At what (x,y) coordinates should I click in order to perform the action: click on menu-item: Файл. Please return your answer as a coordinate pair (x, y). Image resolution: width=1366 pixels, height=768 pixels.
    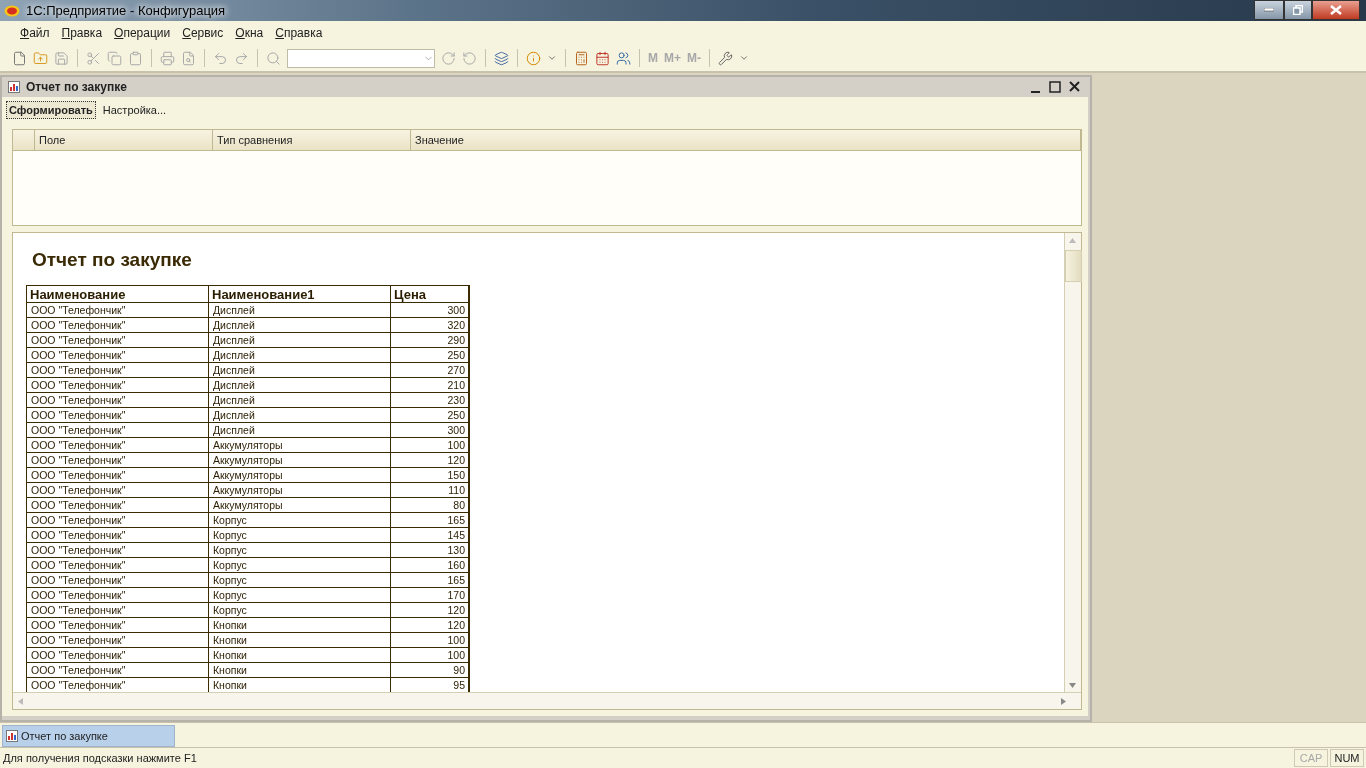
    Looking at the image, I should click on (35, 33).